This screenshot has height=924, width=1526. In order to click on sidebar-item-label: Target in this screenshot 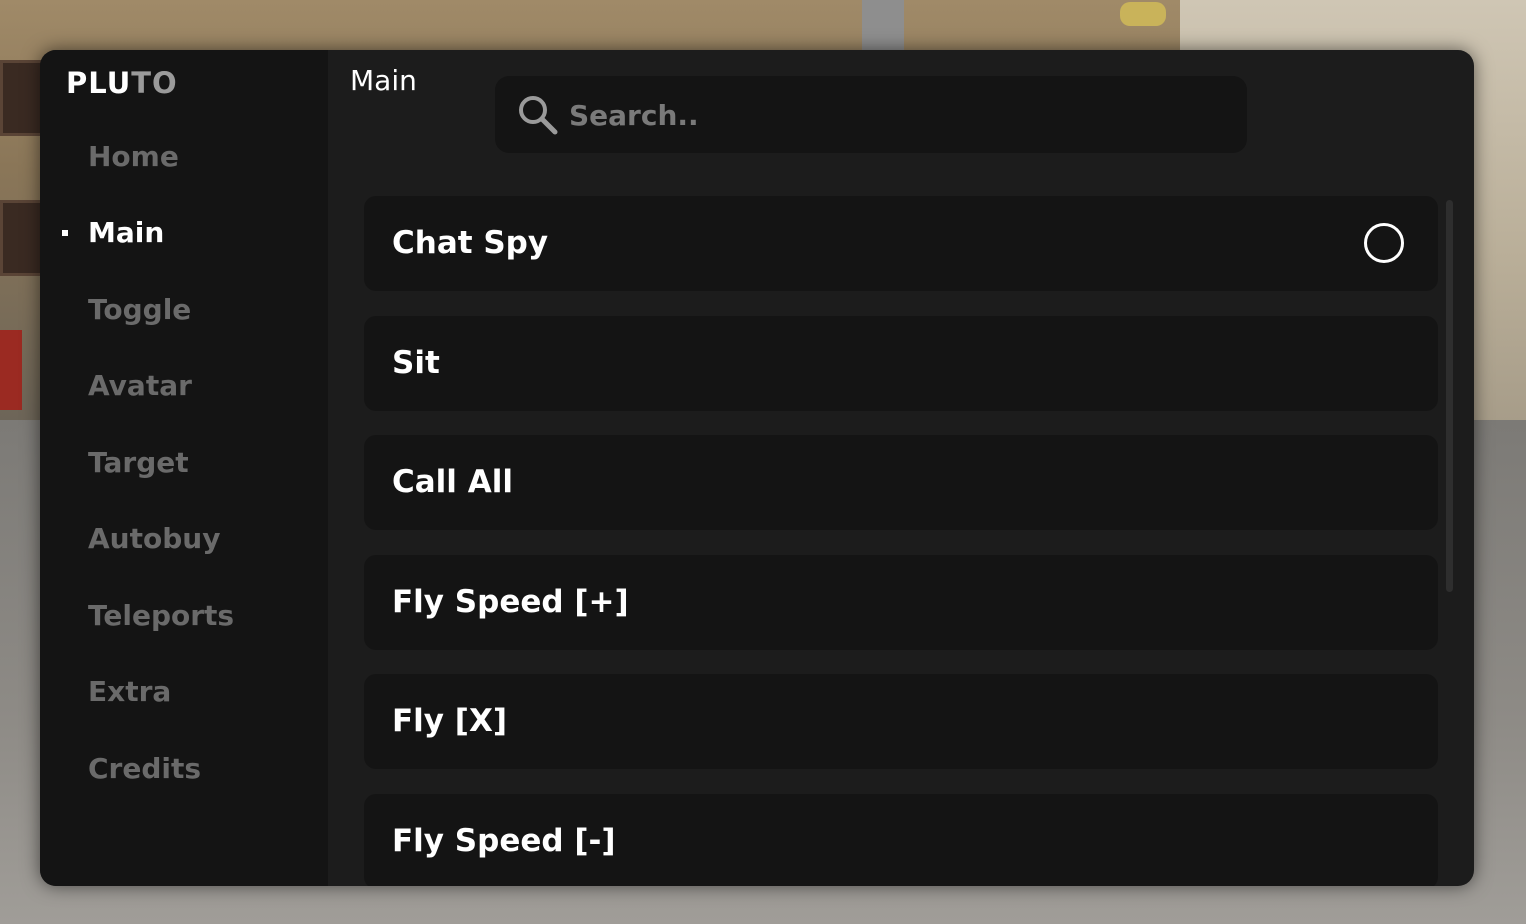, I will do `click(138, 462)`.